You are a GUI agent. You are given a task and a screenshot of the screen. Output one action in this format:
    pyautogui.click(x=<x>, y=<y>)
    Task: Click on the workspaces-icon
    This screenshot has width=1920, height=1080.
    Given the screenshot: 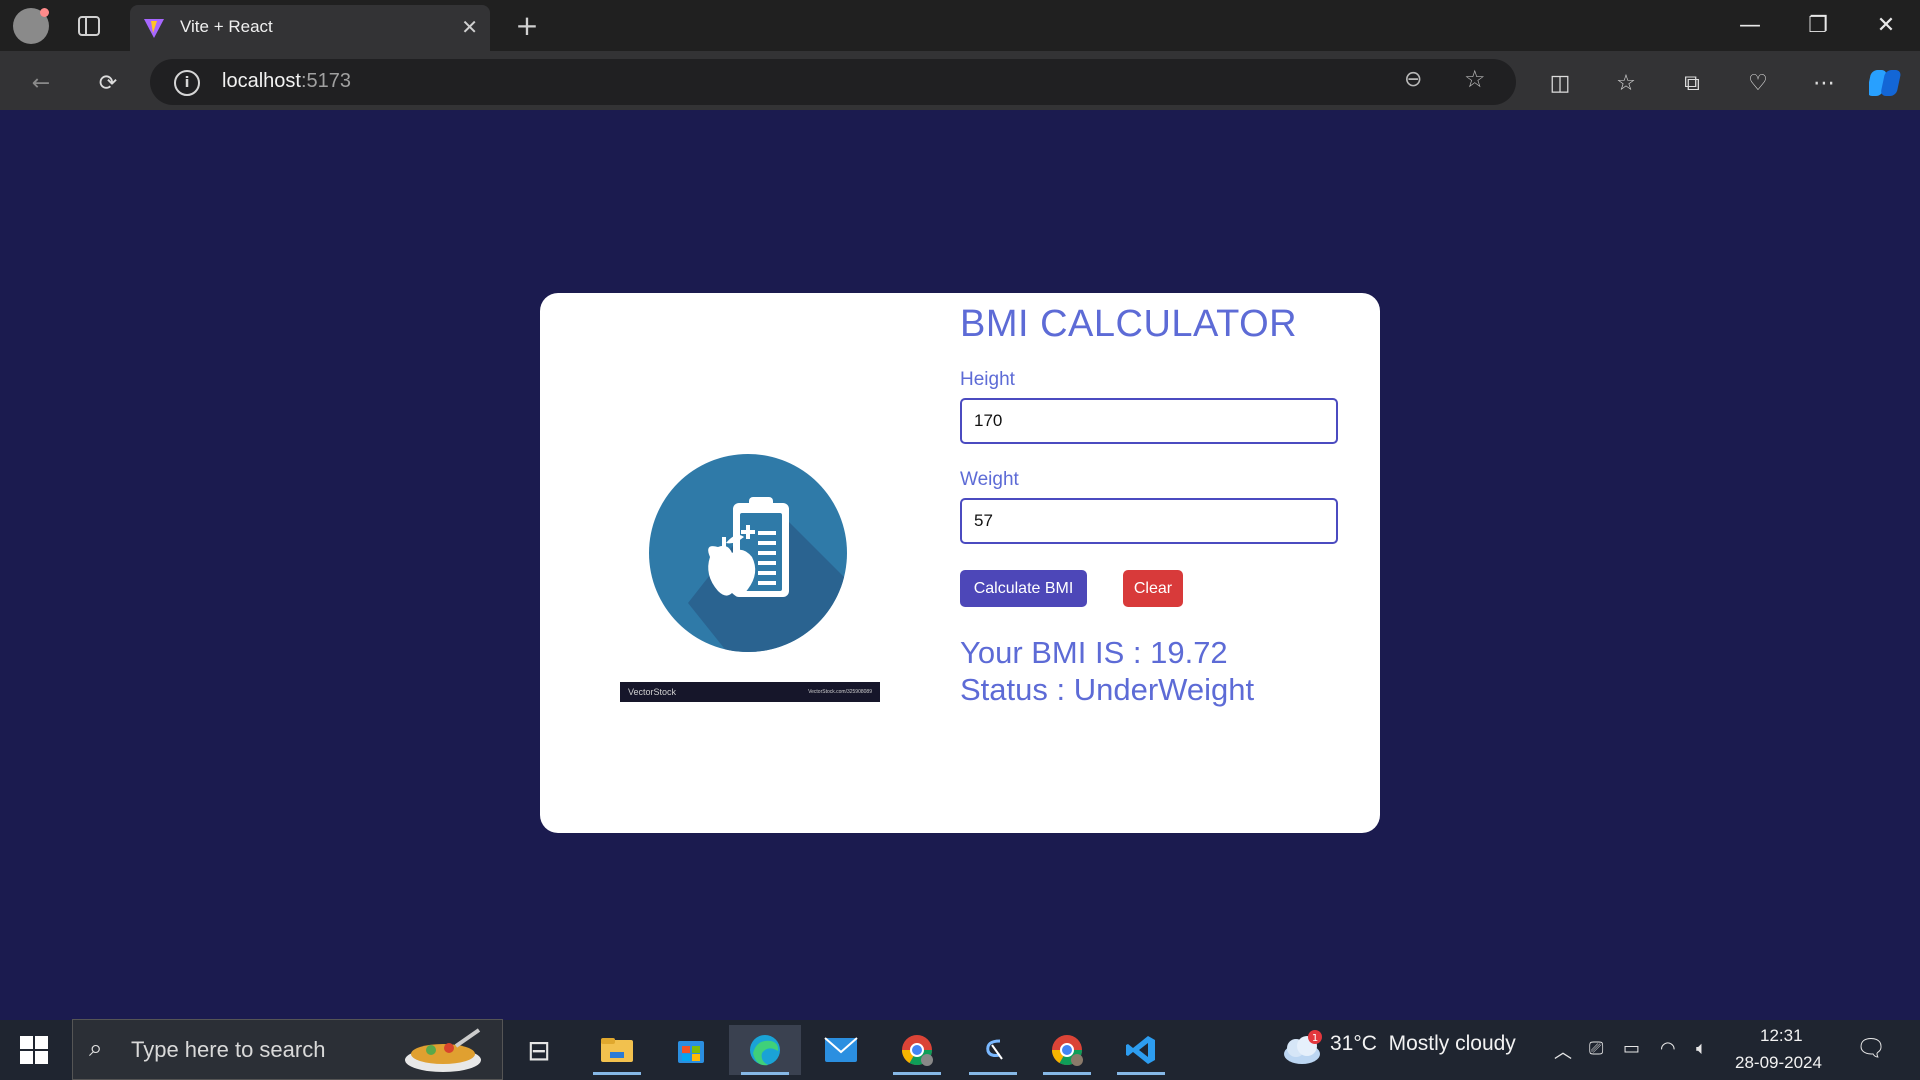 What is the action you would take?
    pyautogui.click(x=89, y=26)
    